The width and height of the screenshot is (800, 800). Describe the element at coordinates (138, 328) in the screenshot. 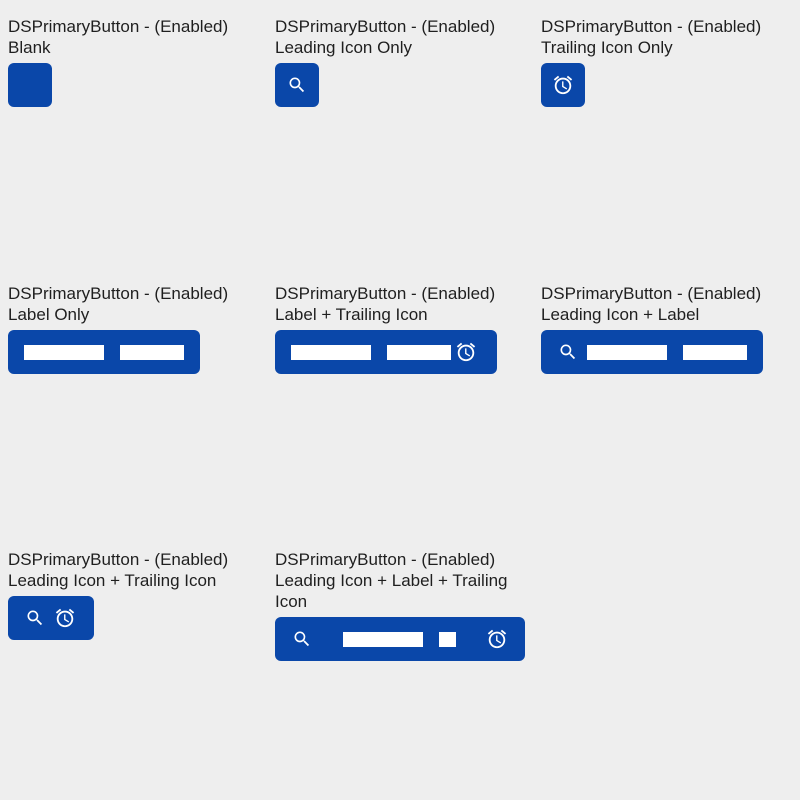

I see `button-variant-label-only: DSPrimaryButton - (Enabled) Label Only` at that location.